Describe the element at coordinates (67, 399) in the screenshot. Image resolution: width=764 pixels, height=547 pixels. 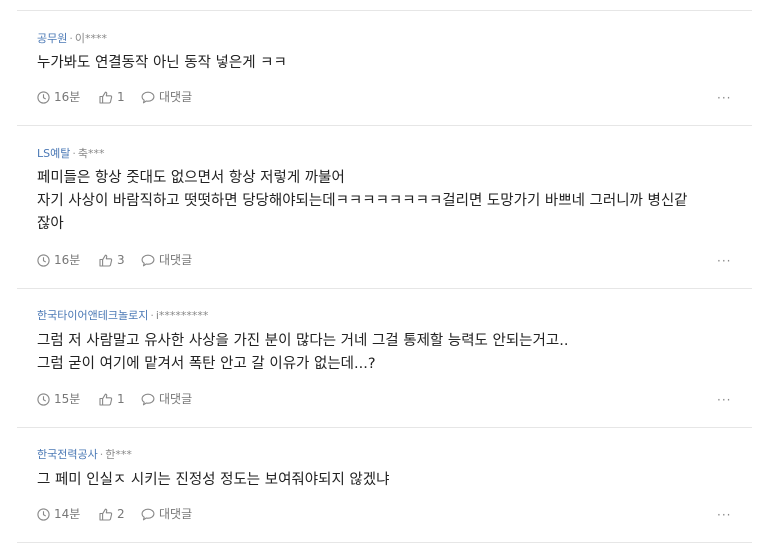
I see `time-text: 15분` at that location.